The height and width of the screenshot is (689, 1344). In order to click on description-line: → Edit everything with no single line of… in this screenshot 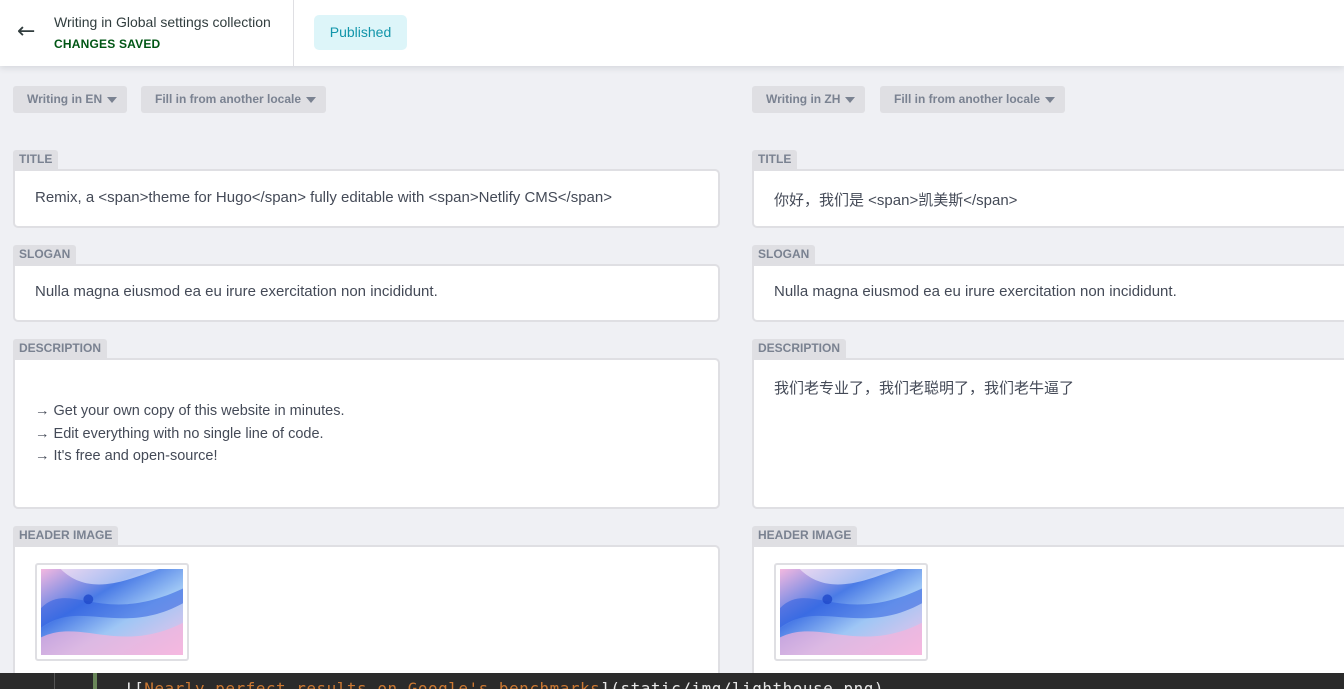, I will do `click(179, 433)`.